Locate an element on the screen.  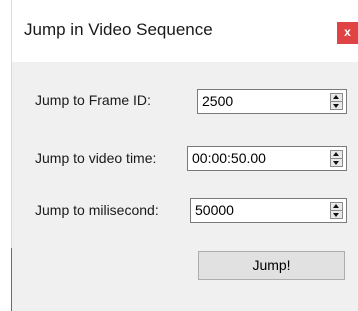
frame-id-decrement-button is located at coordinates (336, 105).